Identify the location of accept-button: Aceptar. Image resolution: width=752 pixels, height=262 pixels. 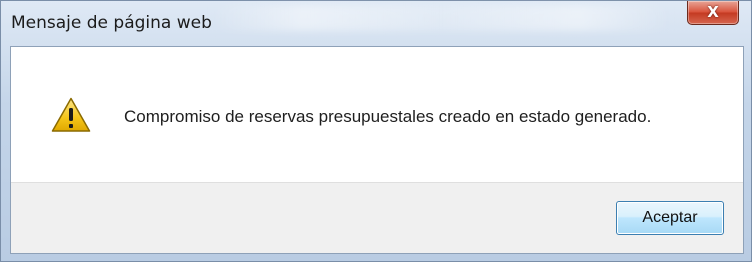
(670, 218).